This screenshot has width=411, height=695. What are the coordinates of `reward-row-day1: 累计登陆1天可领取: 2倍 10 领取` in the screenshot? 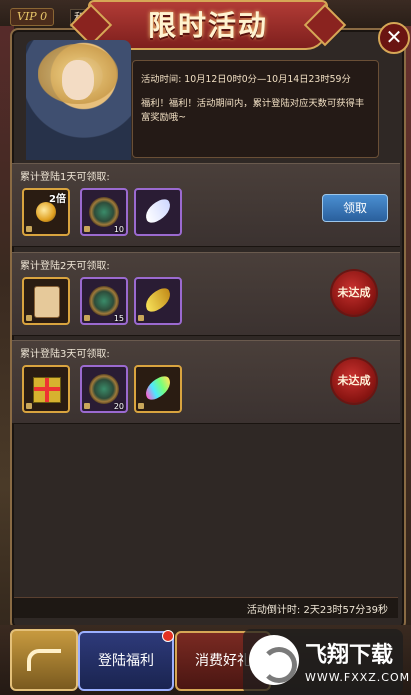 It's located at (206, 205).